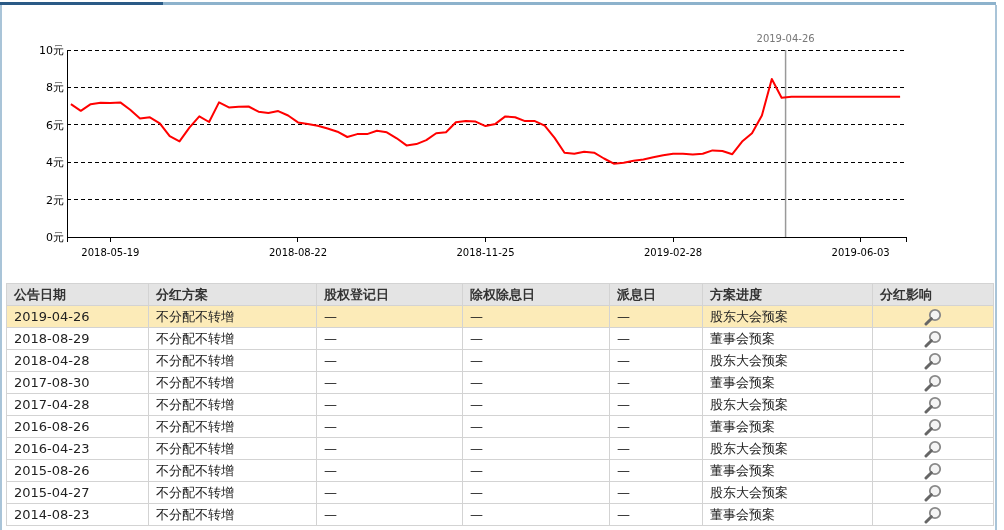  I want to click on table-row: 2019-04-26 不分配不转增 — — — 股东大会预案, so click(500, 316).